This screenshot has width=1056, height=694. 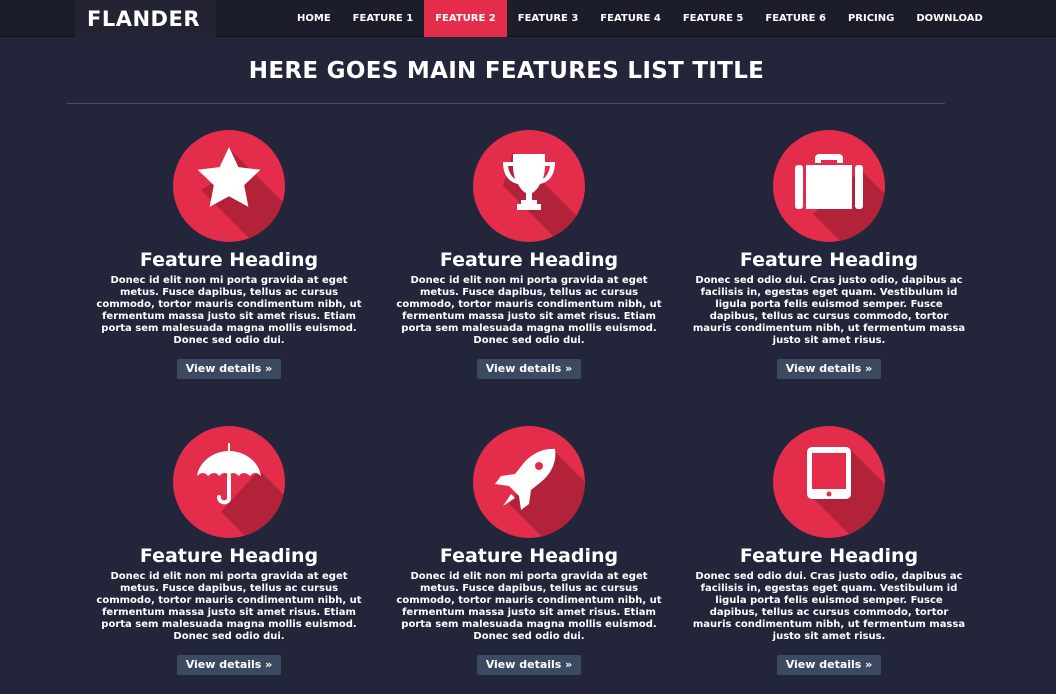 I want to click on umbrella-icon, so click(x=229, y=474).